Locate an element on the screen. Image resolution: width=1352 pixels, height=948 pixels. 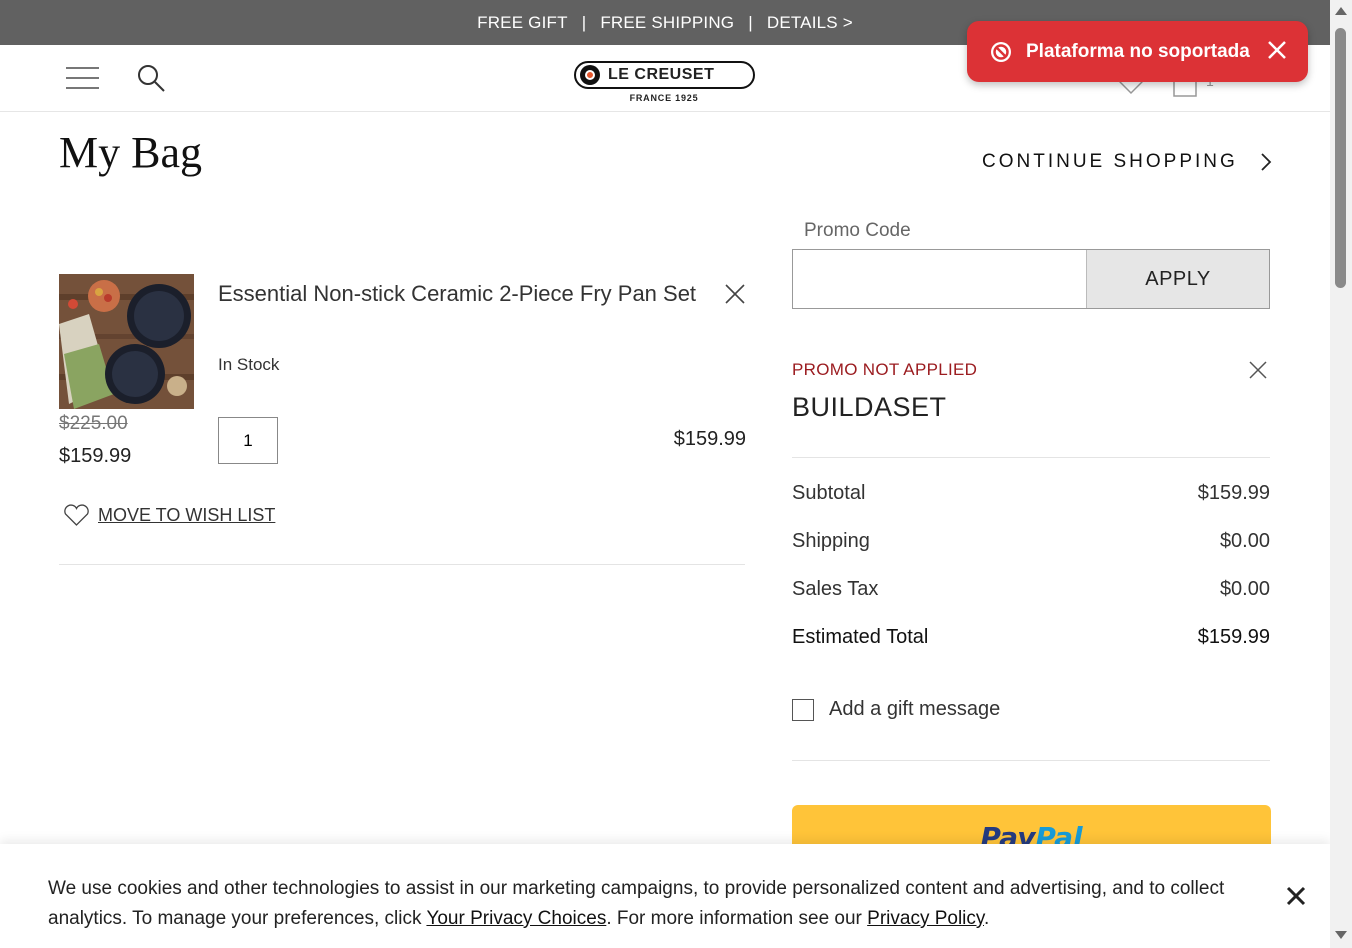
blocked-icon is located at coordinates (1001, 51).